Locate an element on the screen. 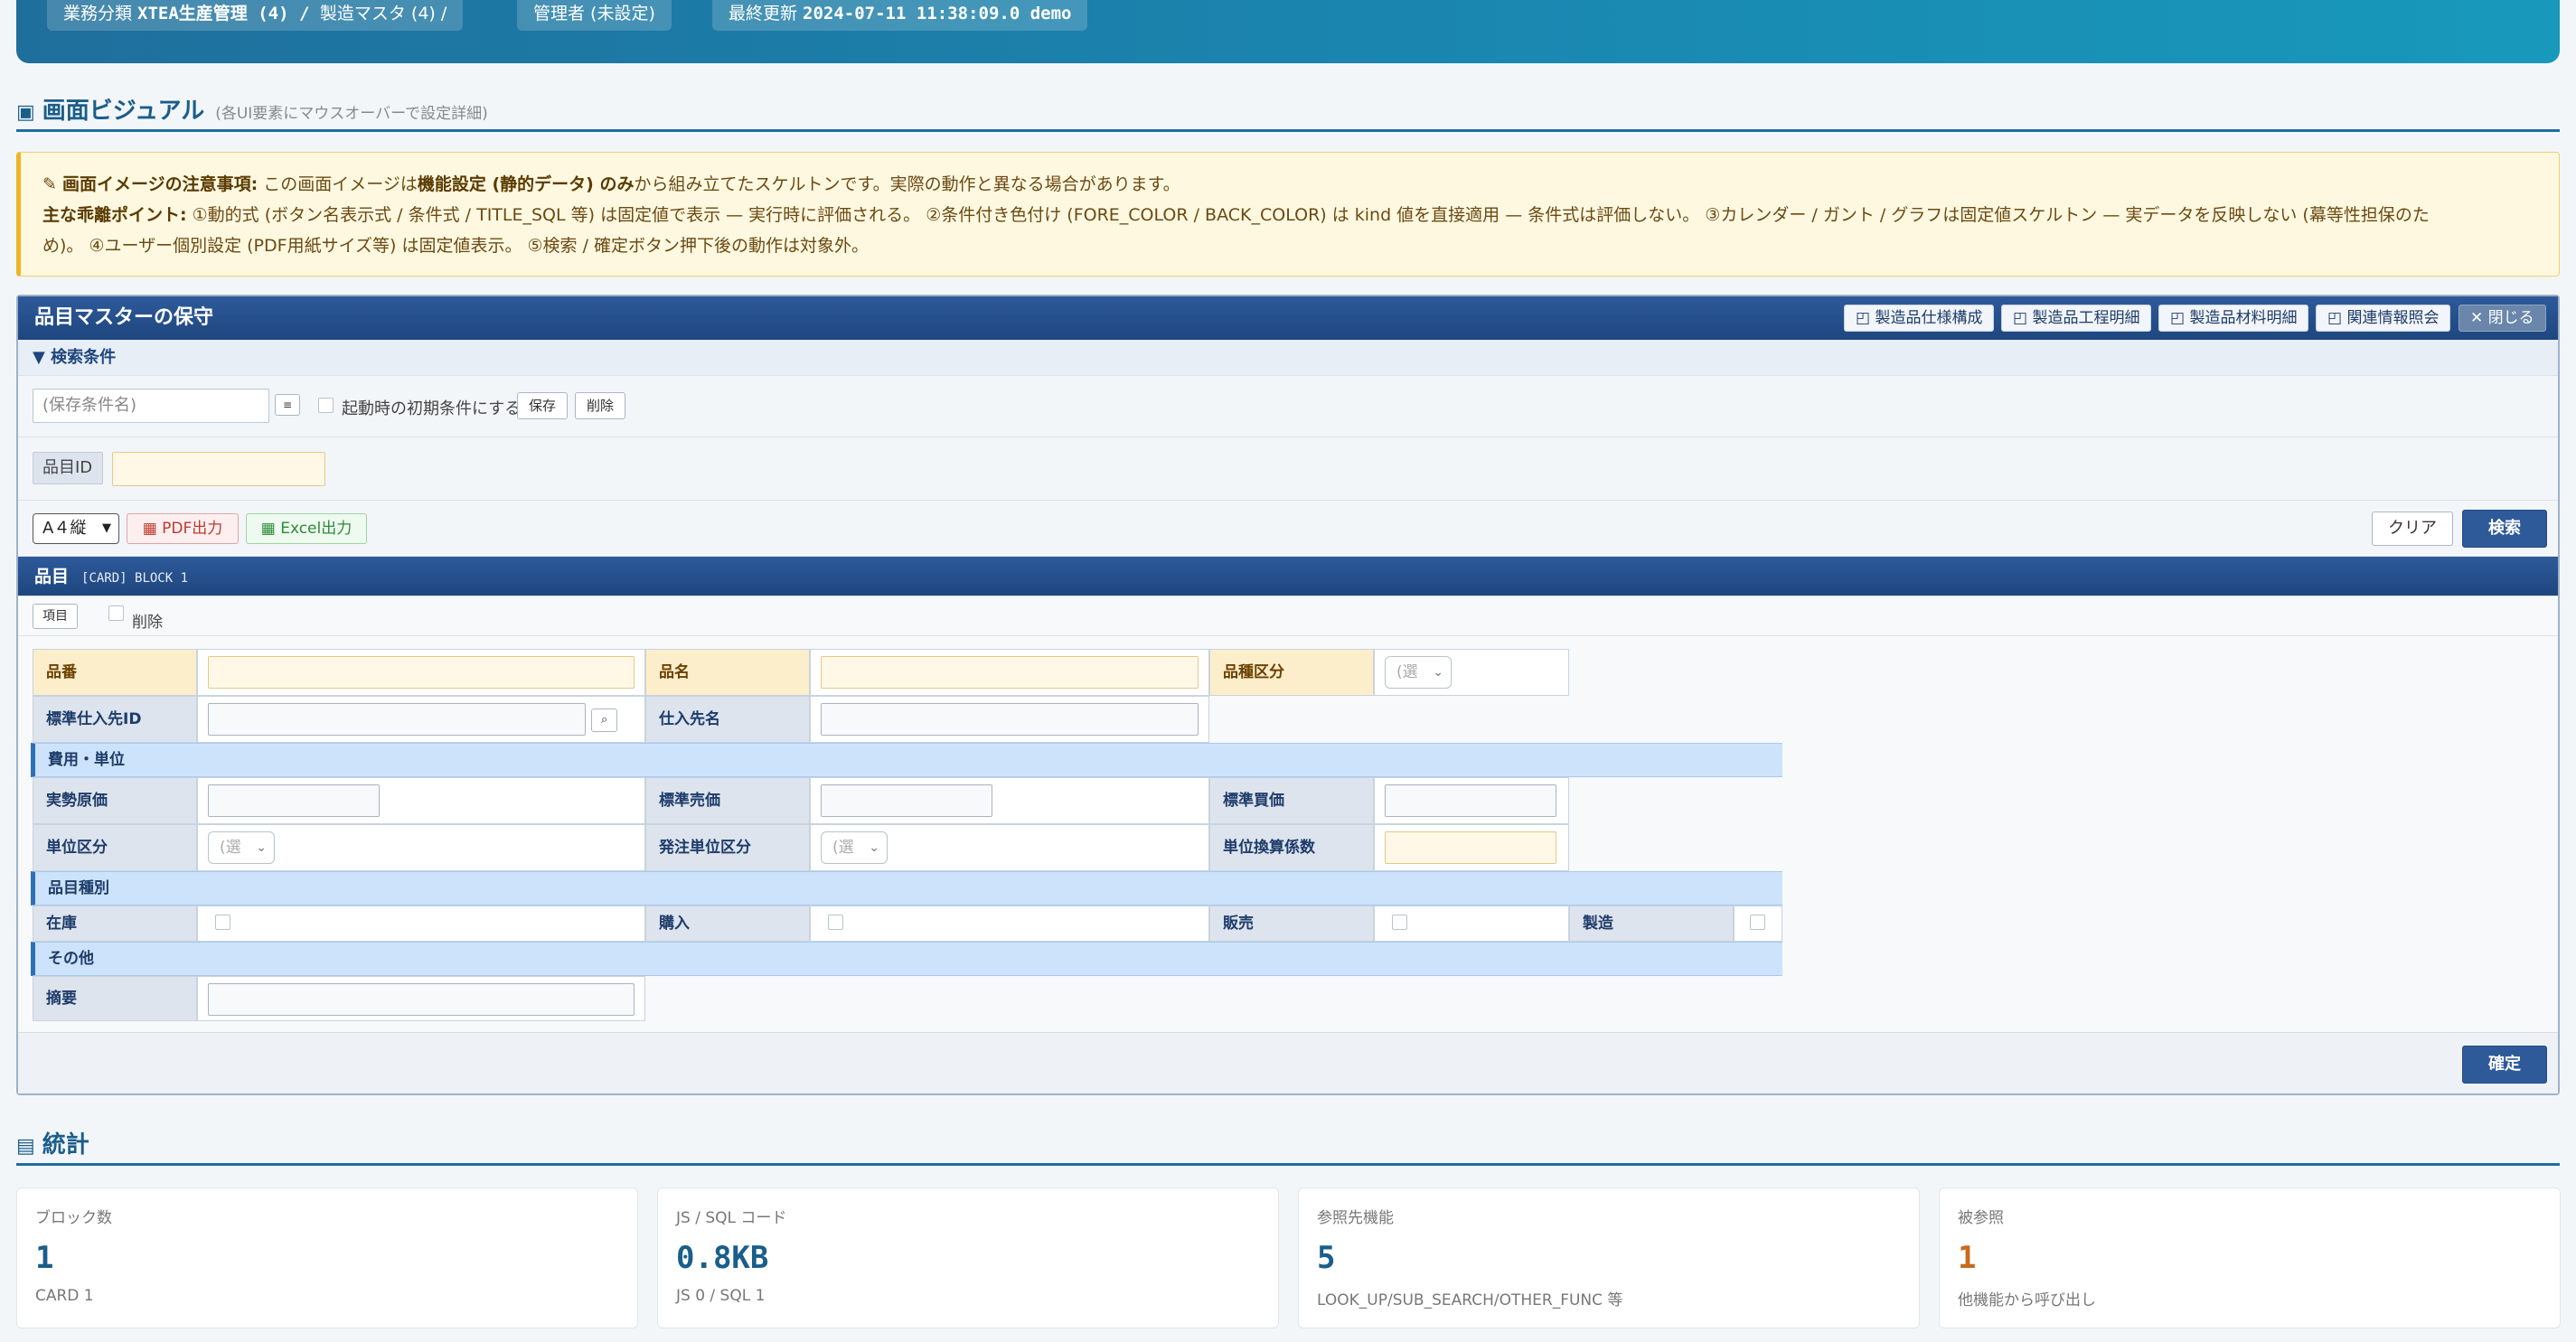 Image resolution: width=2576 pixels, height=1342 pixels. stats-section-heading: ▤ 統計 is located at coordinates (1288, 1146).